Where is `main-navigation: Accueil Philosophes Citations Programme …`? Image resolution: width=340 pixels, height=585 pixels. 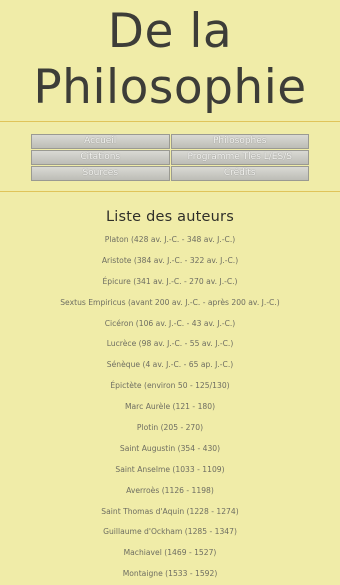
main-navigation: Accueil Philosophes Citations Programme … is located at coordinates (170, 157).